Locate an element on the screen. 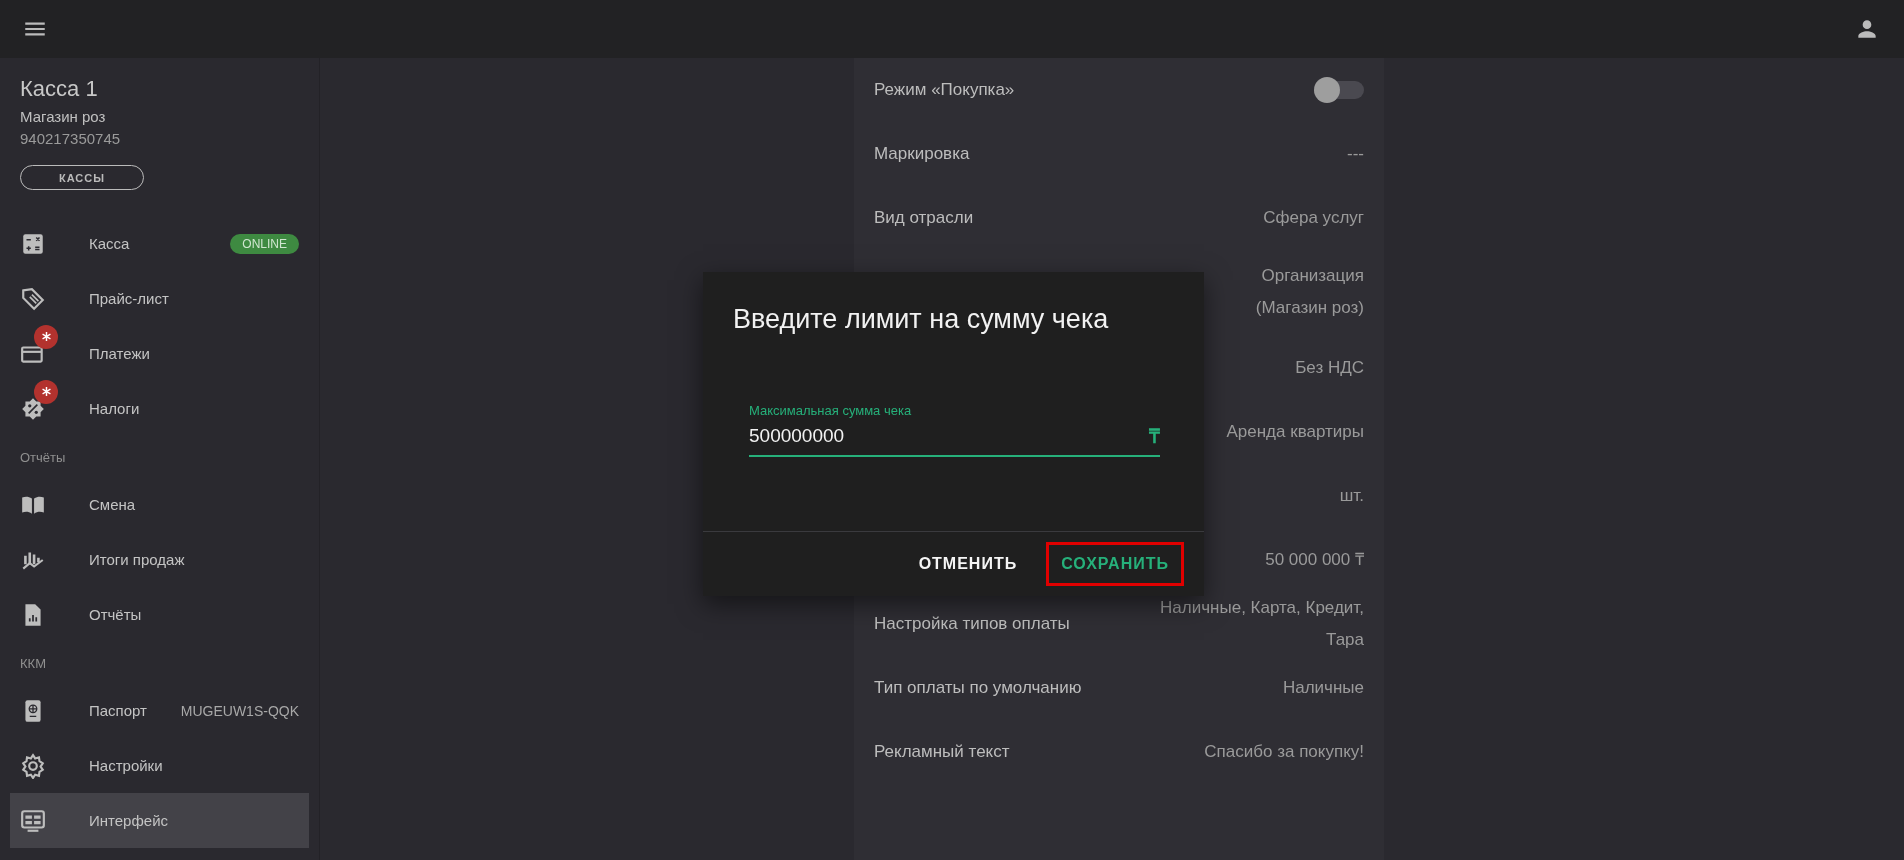  device-code: MUGEUW1S-QQK is located at coordinates (239, 710).